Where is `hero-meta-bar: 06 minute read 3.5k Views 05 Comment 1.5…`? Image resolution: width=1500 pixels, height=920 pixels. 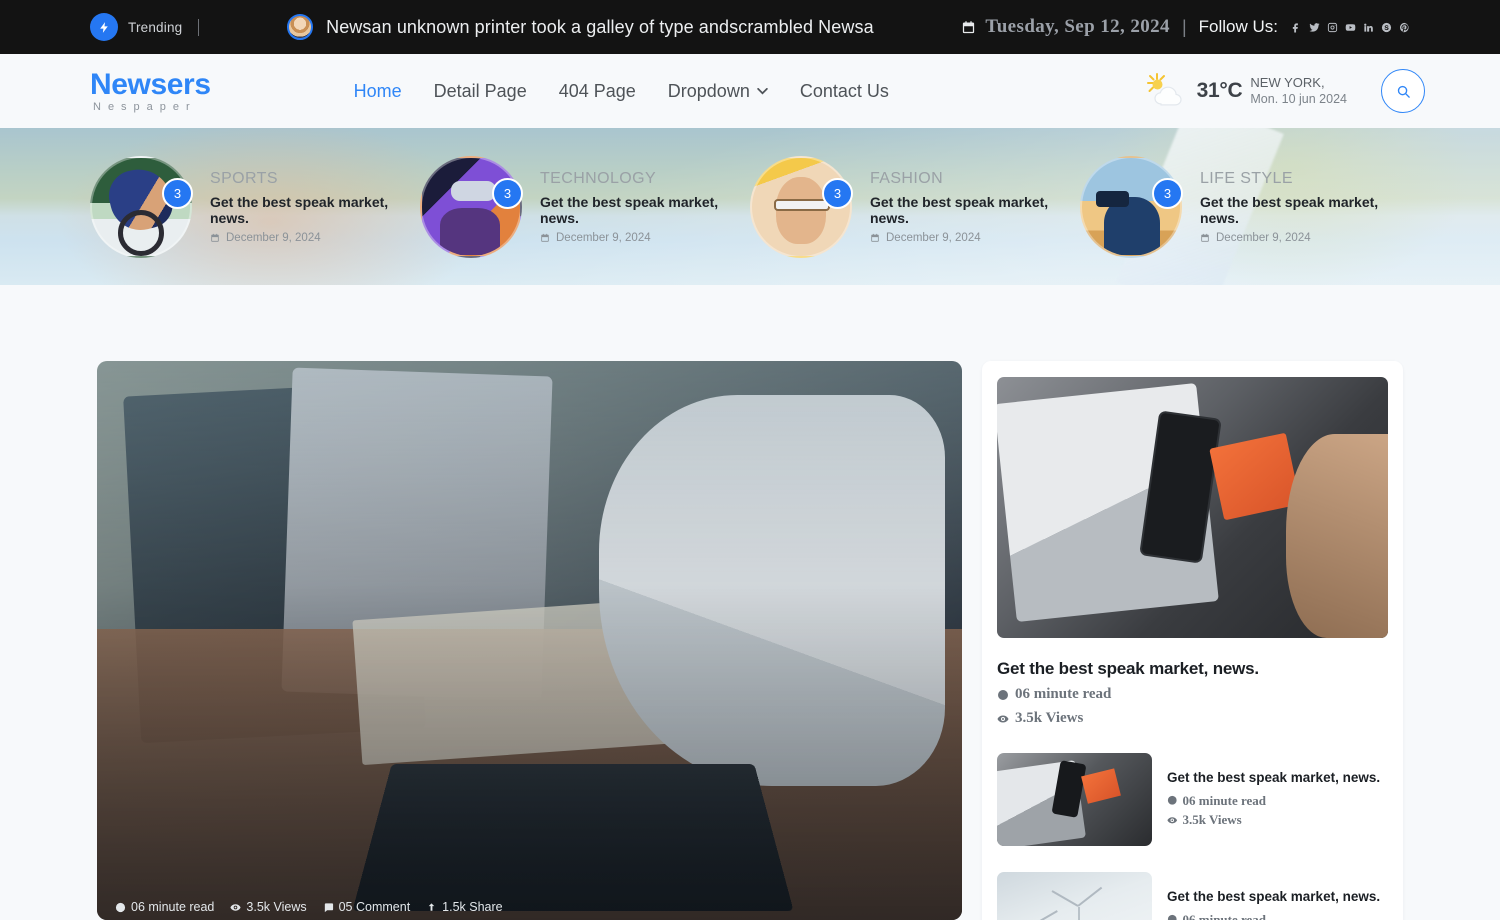
hero-meta-bar: 06 minute read 3.5k Views 05 Comment 1.5… is located at coordinates (309, 907).